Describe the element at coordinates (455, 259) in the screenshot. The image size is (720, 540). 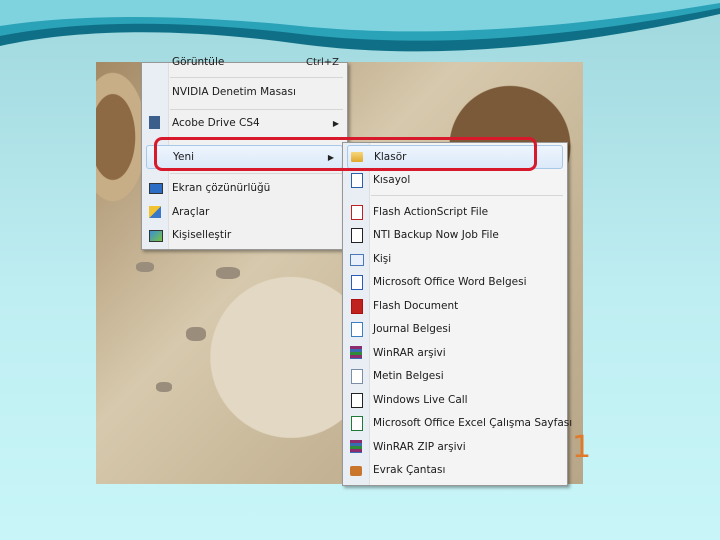
I see `menu-item-contact: Kişi` at that location.